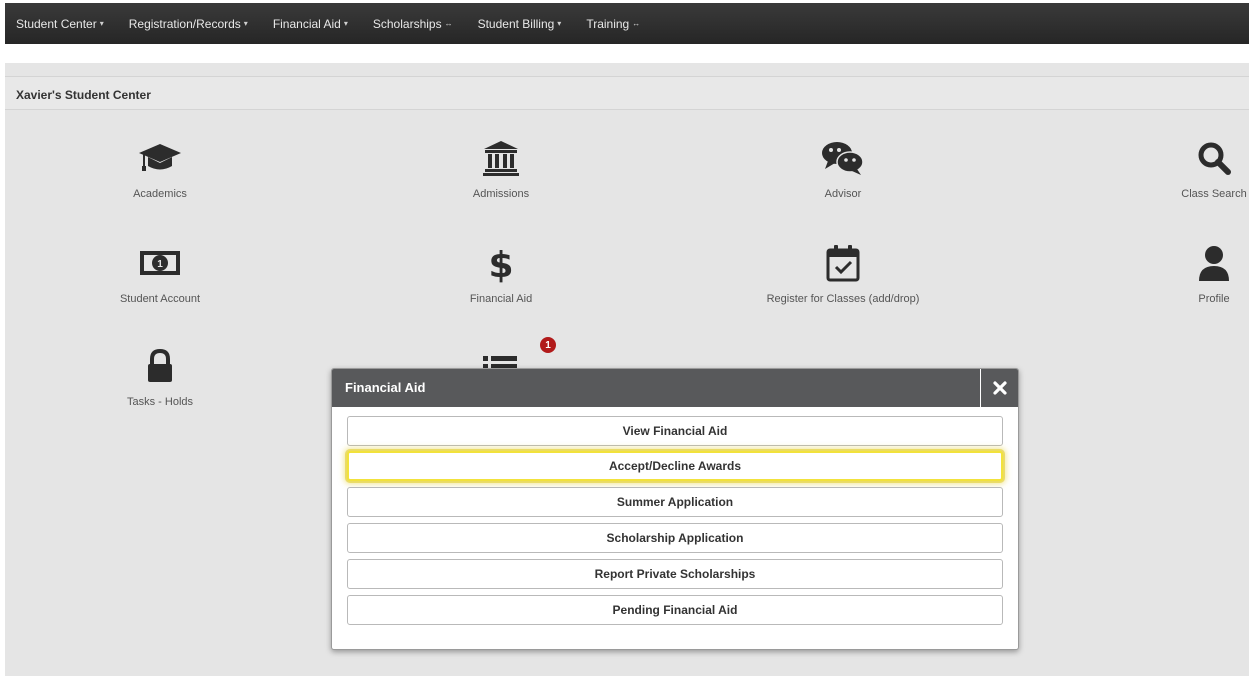 The image size is (1249, 676). What do you see at coordinates (675, 388) in the screenshot?
I see `modal-header: Financial Aid` at bounding box center [675, 388].